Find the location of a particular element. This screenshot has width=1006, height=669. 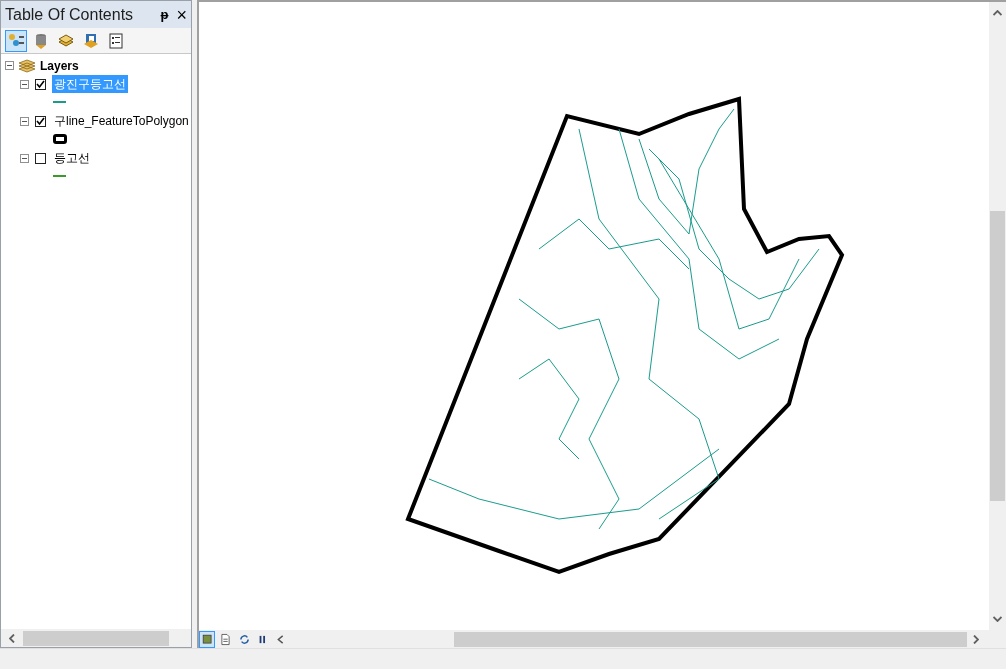

page-icon is located at coordinates (226, 639).